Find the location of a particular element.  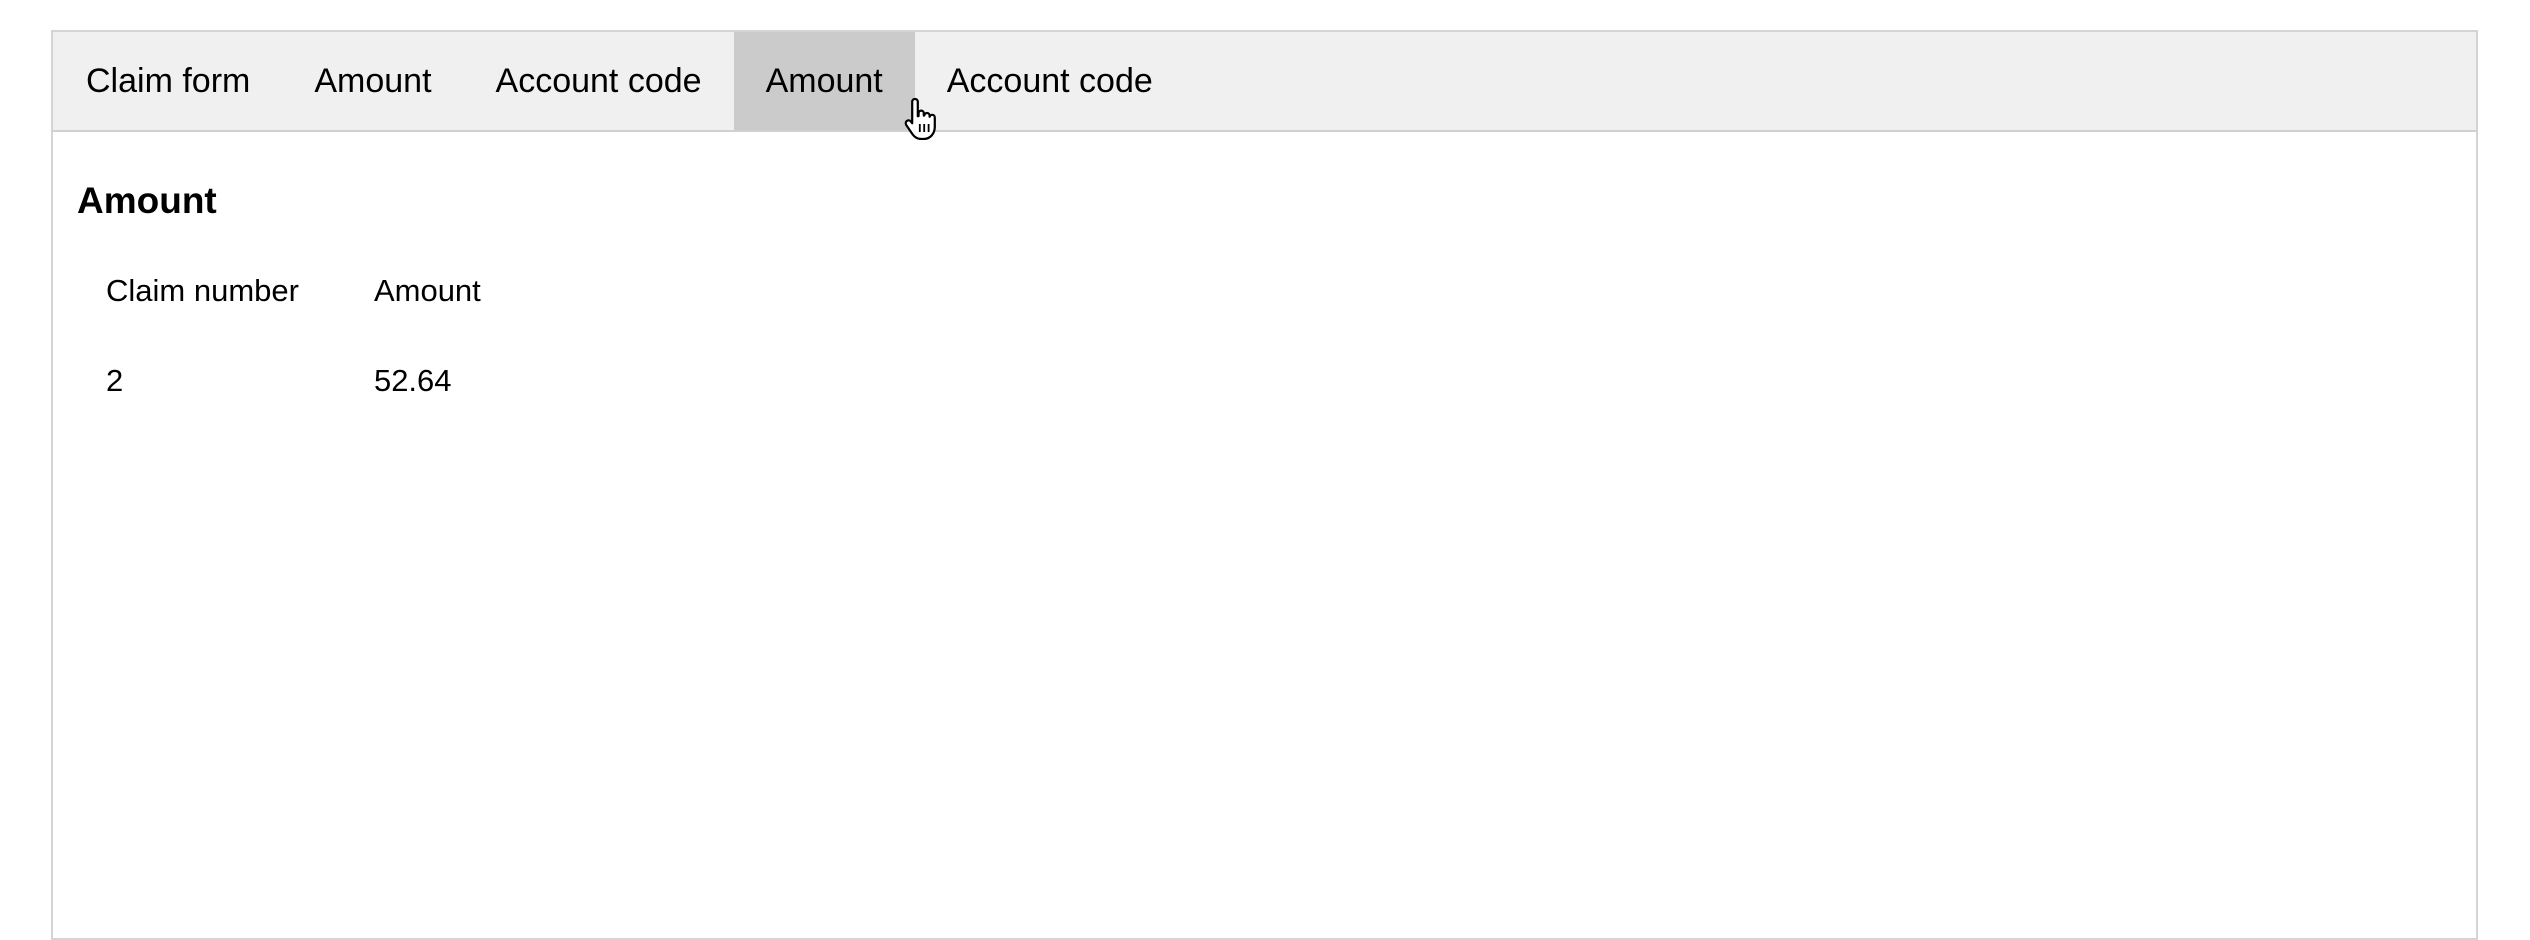

column-header-amount: Amount is located at coordinates (427, 290).